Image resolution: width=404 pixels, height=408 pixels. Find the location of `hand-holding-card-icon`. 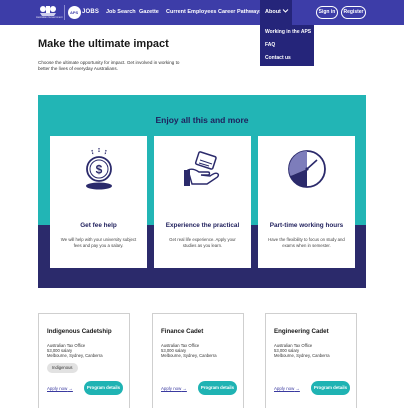

hand-holding-card-icon is located at coordinates (202, 168).